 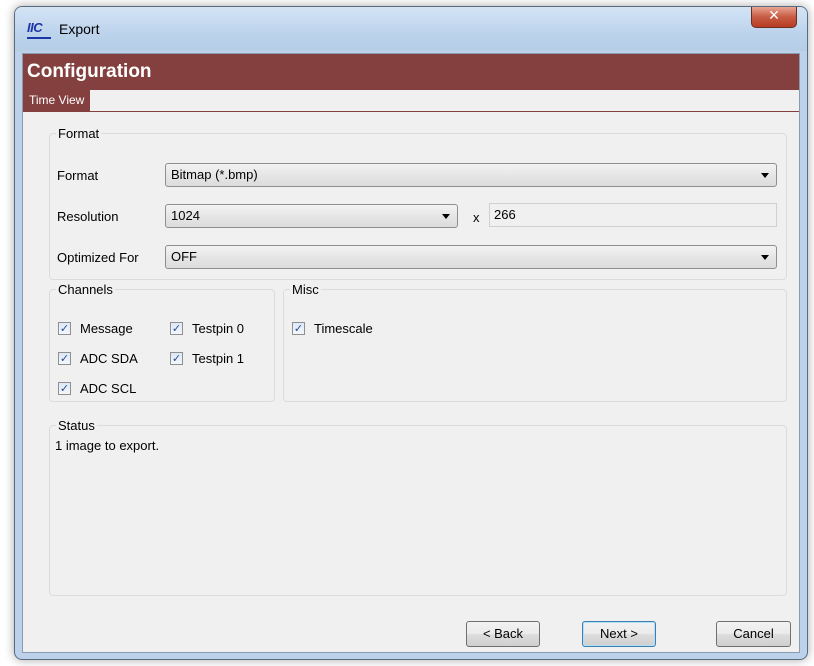 I want to click on resolution-label: Resolution, so click(x=88, y=216).